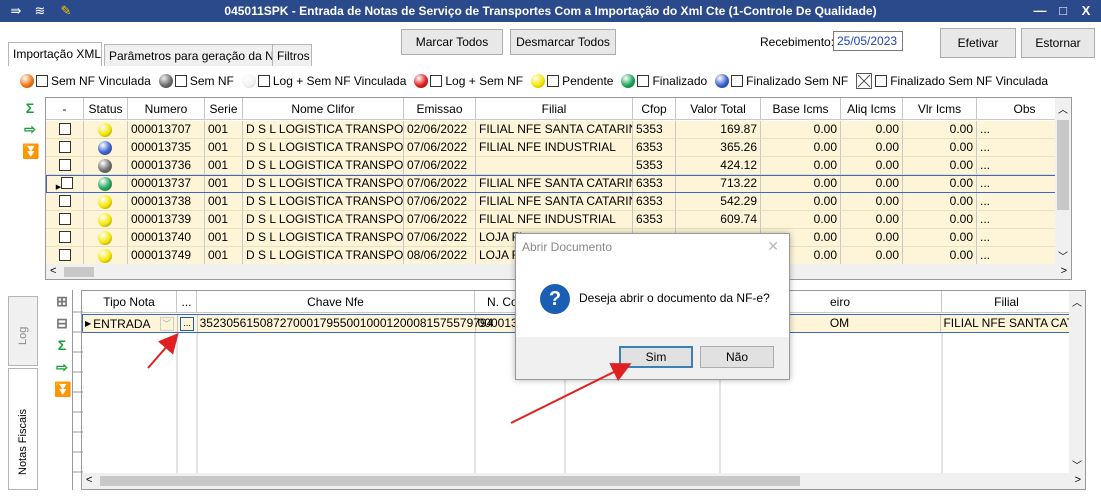 This screenshot has width=1101, height=501. I want to click on tab-filtros: Filtros, so click(292, 55).